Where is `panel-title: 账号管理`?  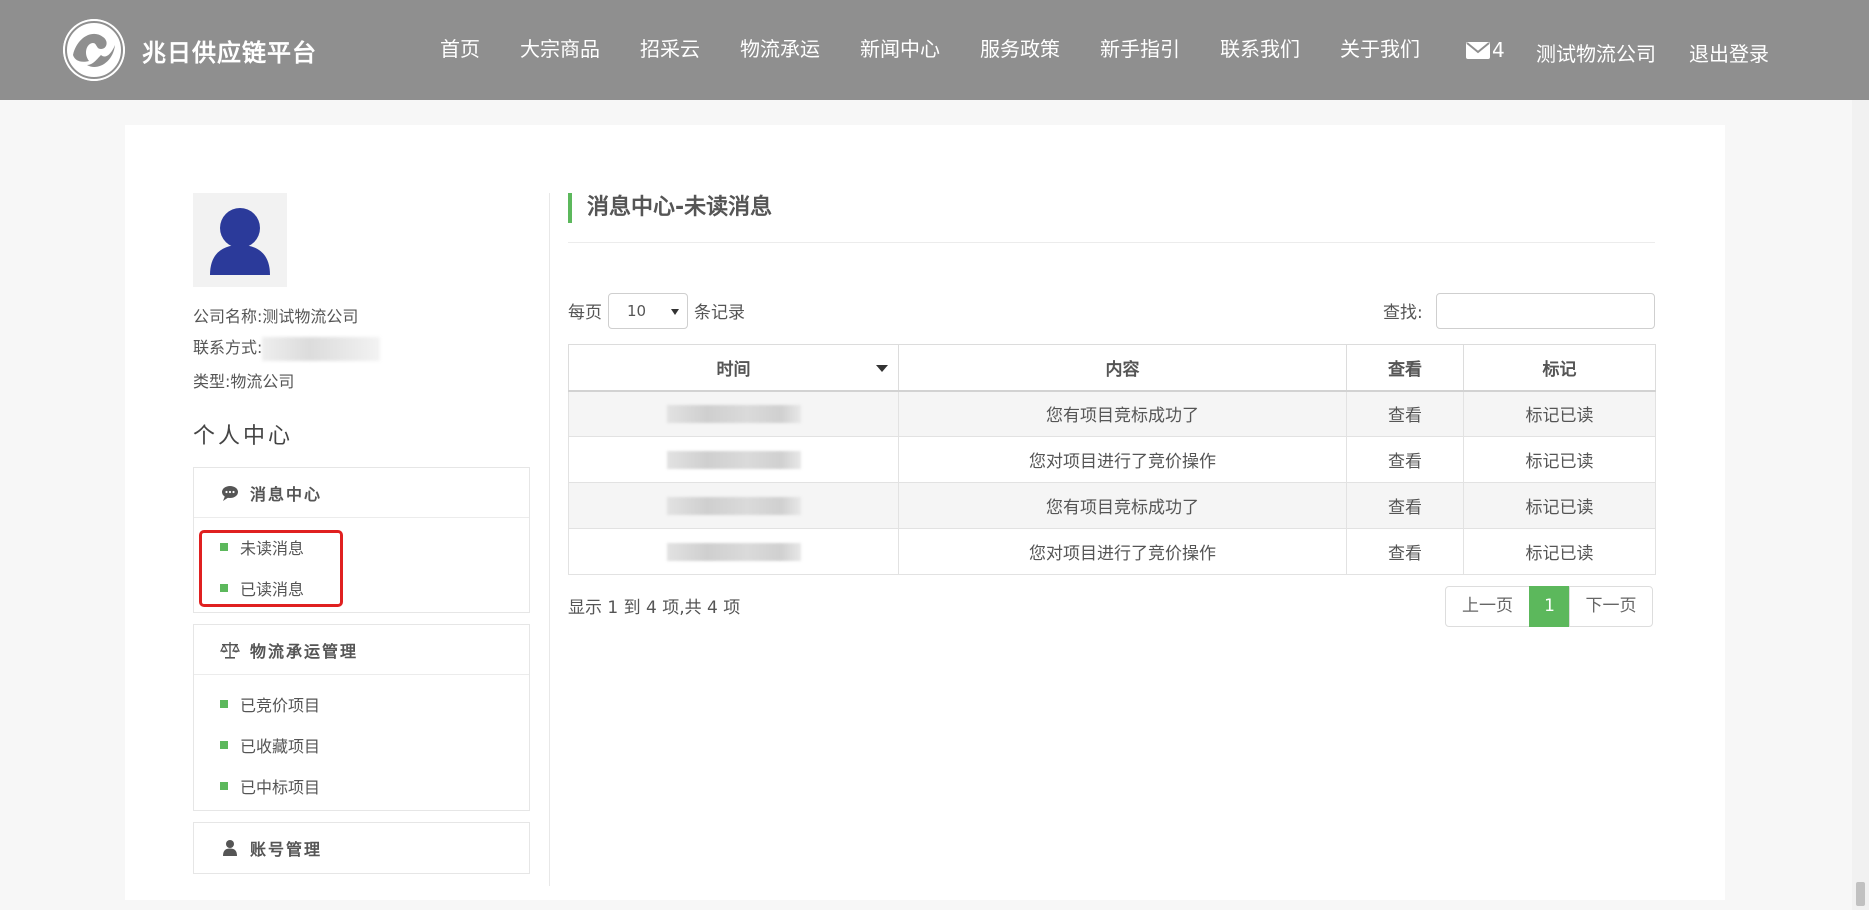 panel-title: 账号管理 is located at coordinates (286, 849).